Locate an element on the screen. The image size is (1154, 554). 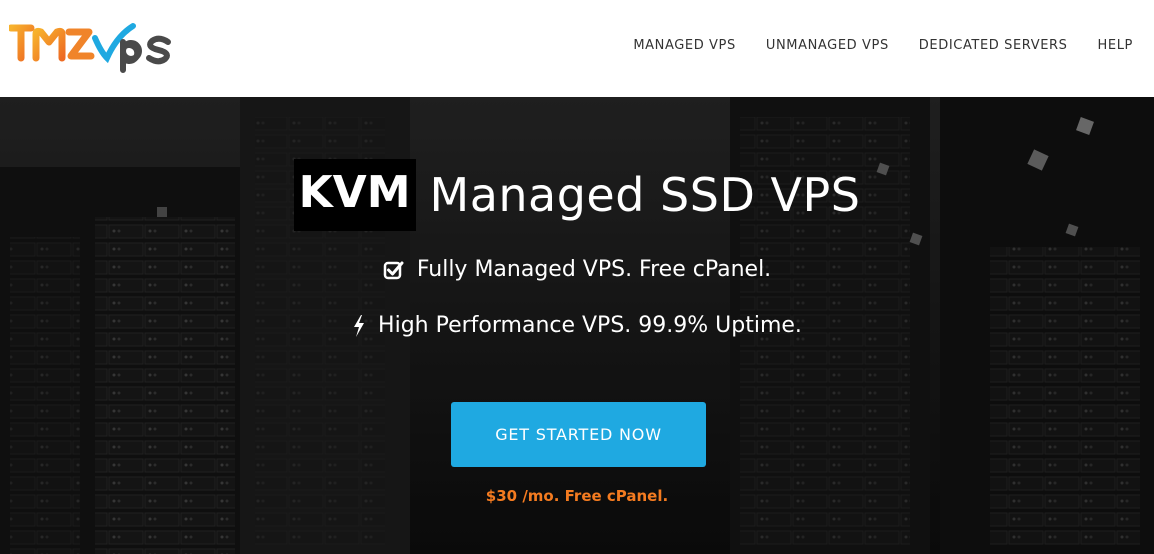
nav-dedicated-servers: DEDICATED SERVERS is located at coordinates (993, 45).